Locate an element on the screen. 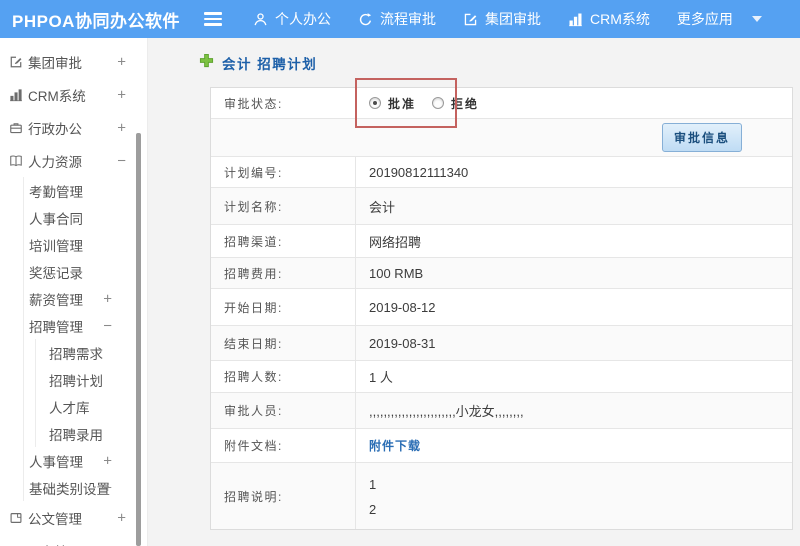 The height and width of the screenshot is (546, 800). nav-label: 流程审批 is located at coordinates (408, 19).